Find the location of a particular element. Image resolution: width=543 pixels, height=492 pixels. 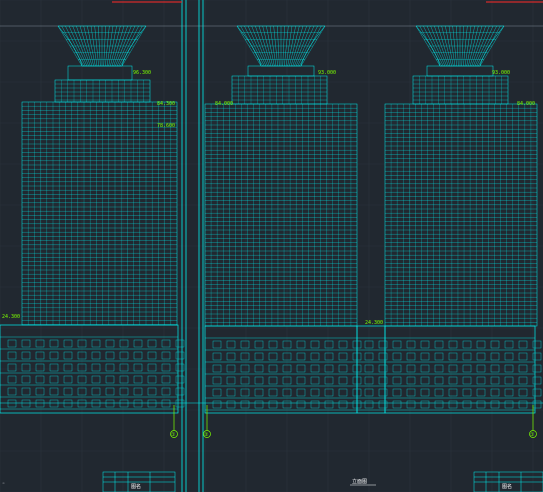

mid-podium-annex is located at coordinates (372, 369).